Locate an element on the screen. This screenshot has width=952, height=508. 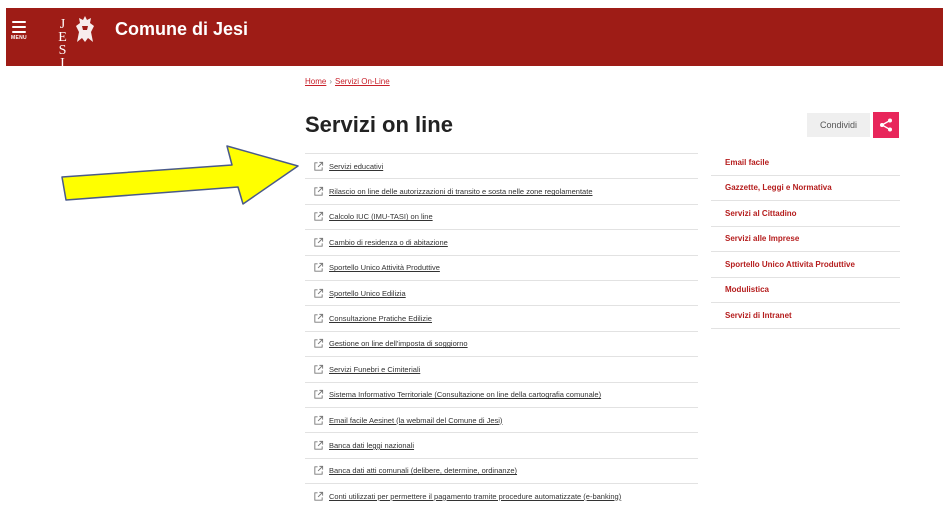
service-item: Banca dati leggi nazionali is located at coordinates (501, 444).